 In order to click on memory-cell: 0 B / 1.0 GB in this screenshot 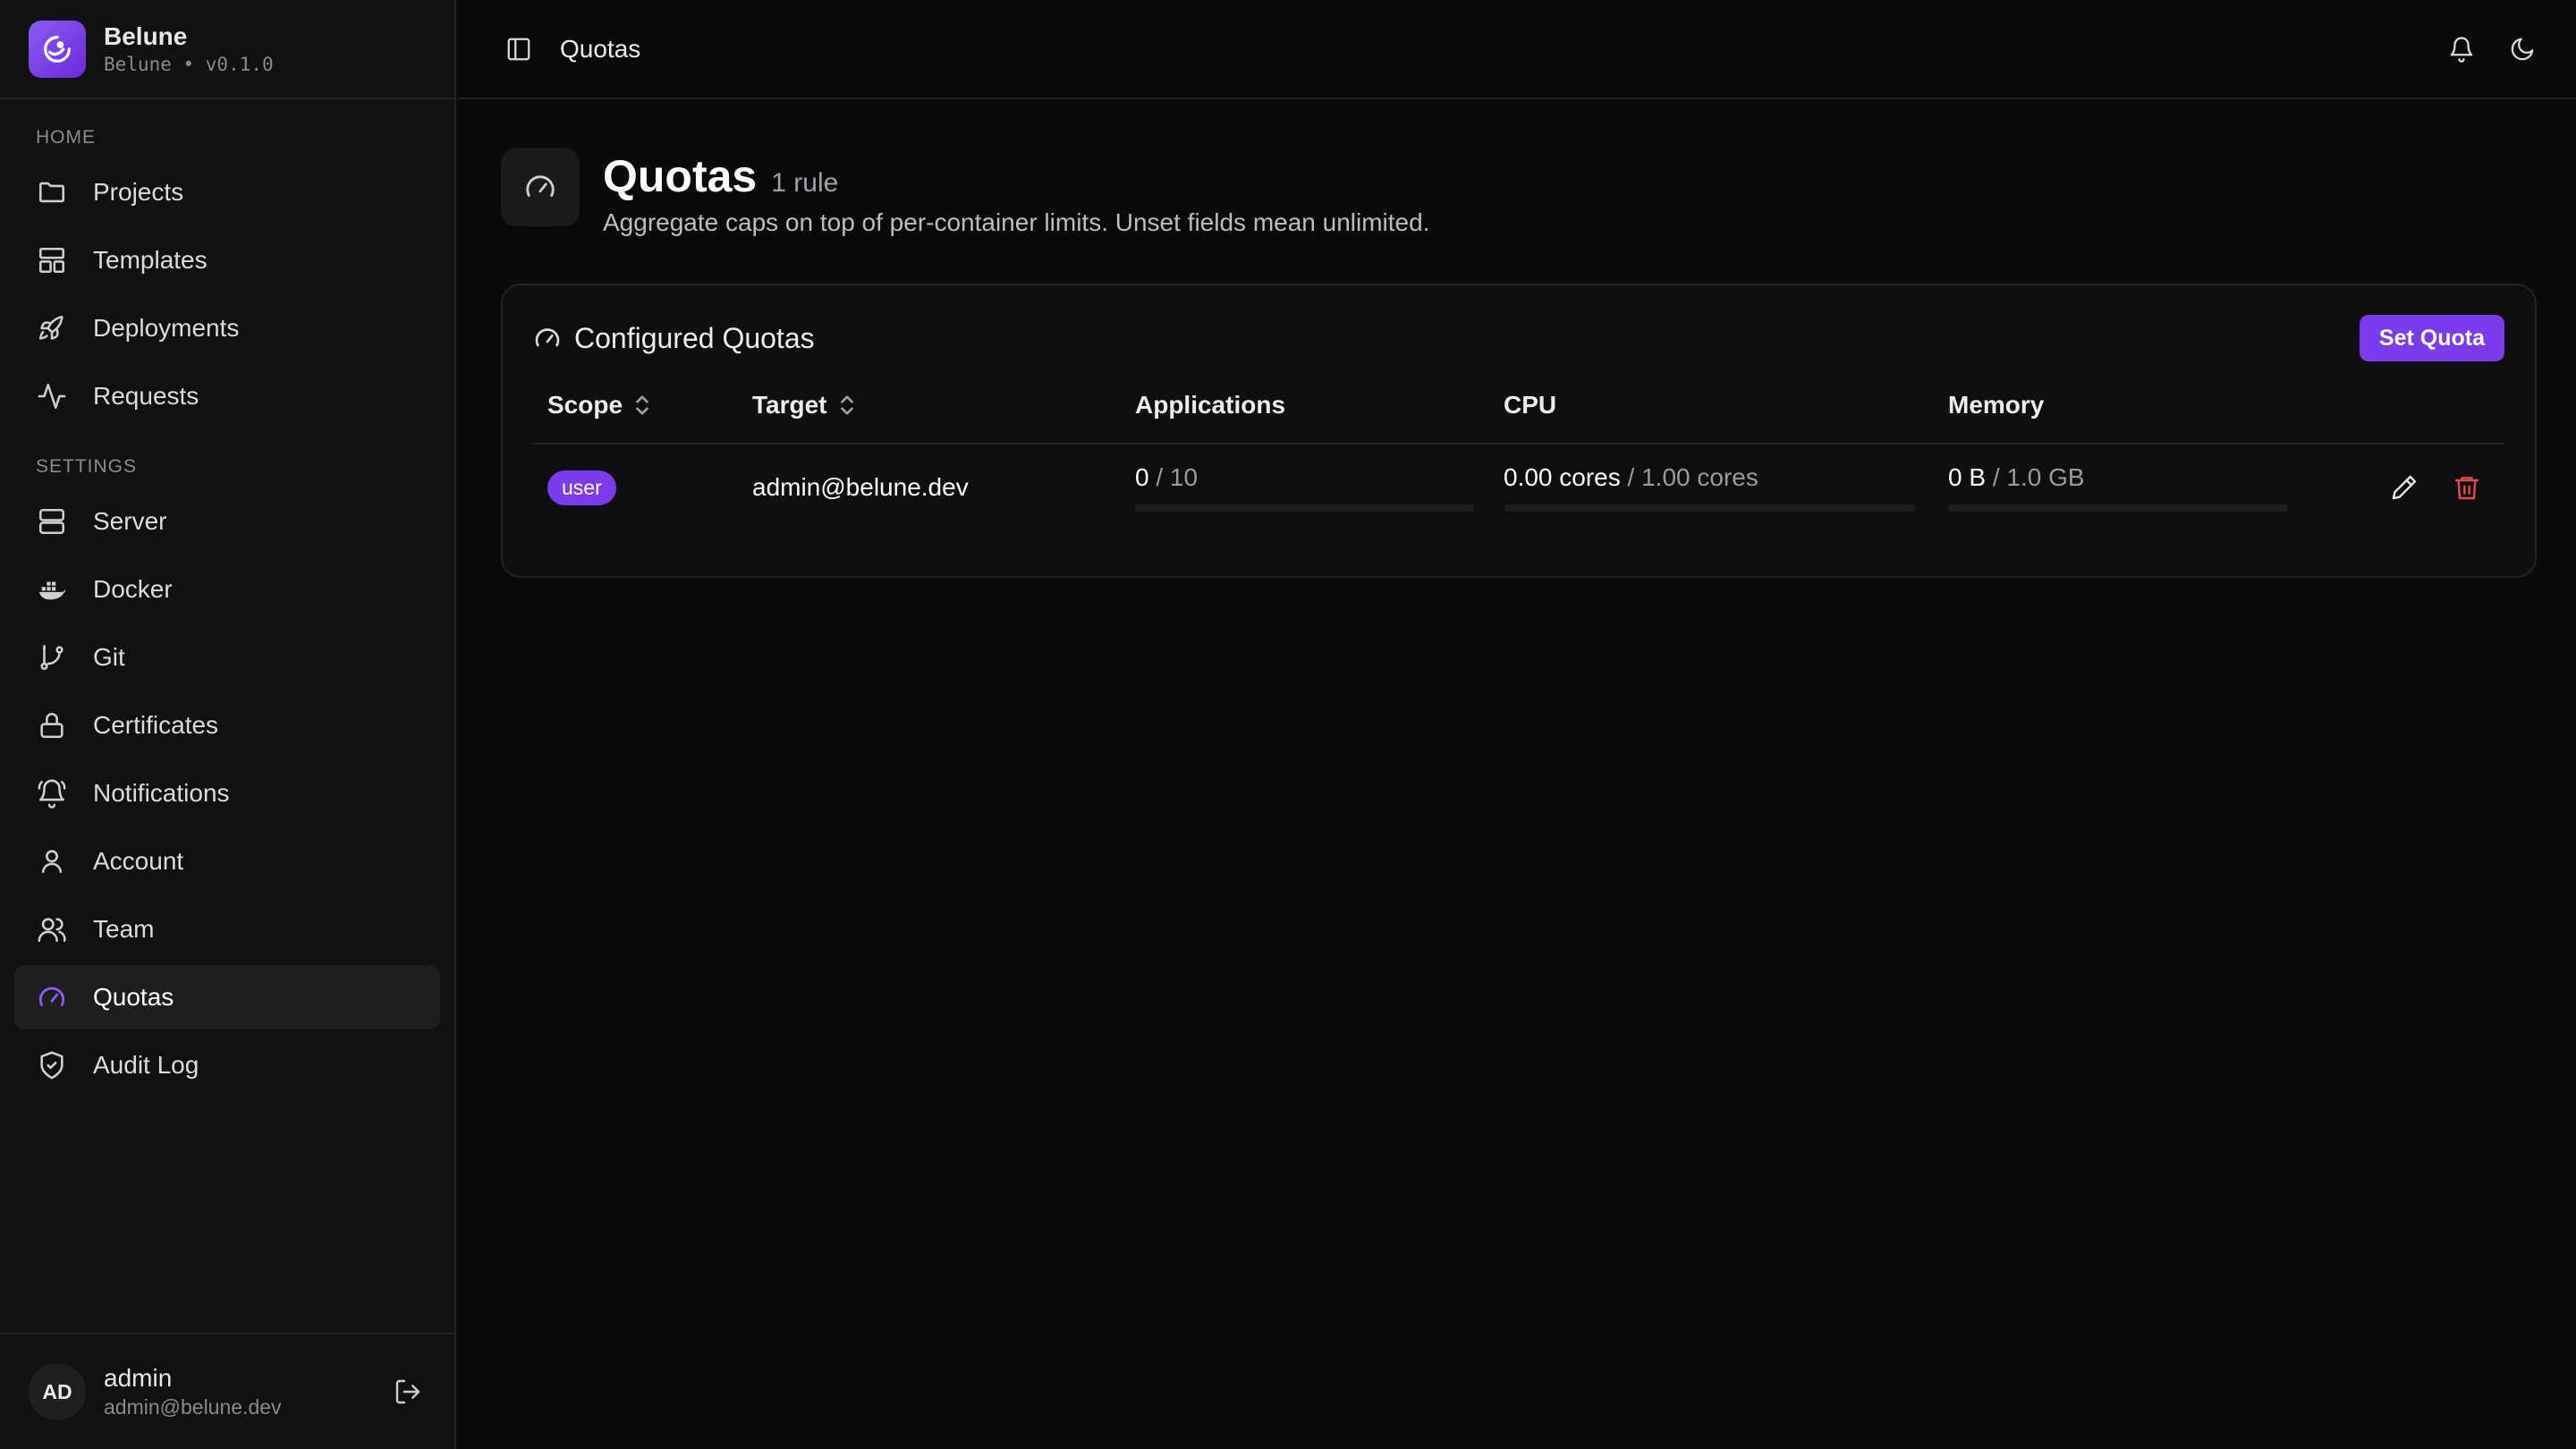, I will do `click(2121, 487)`.